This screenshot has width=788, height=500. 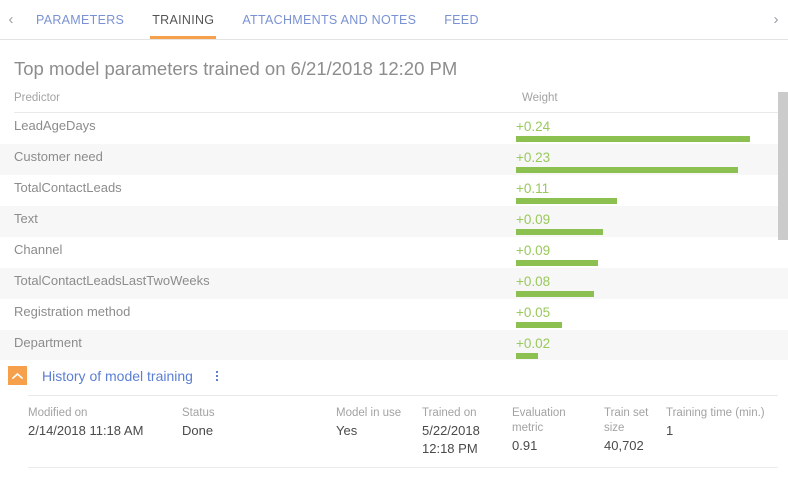 What do you see at coordinates (38, 249) in the screenshot?
I see `cell-predictor: Channel` at bounding box center [38, 249].